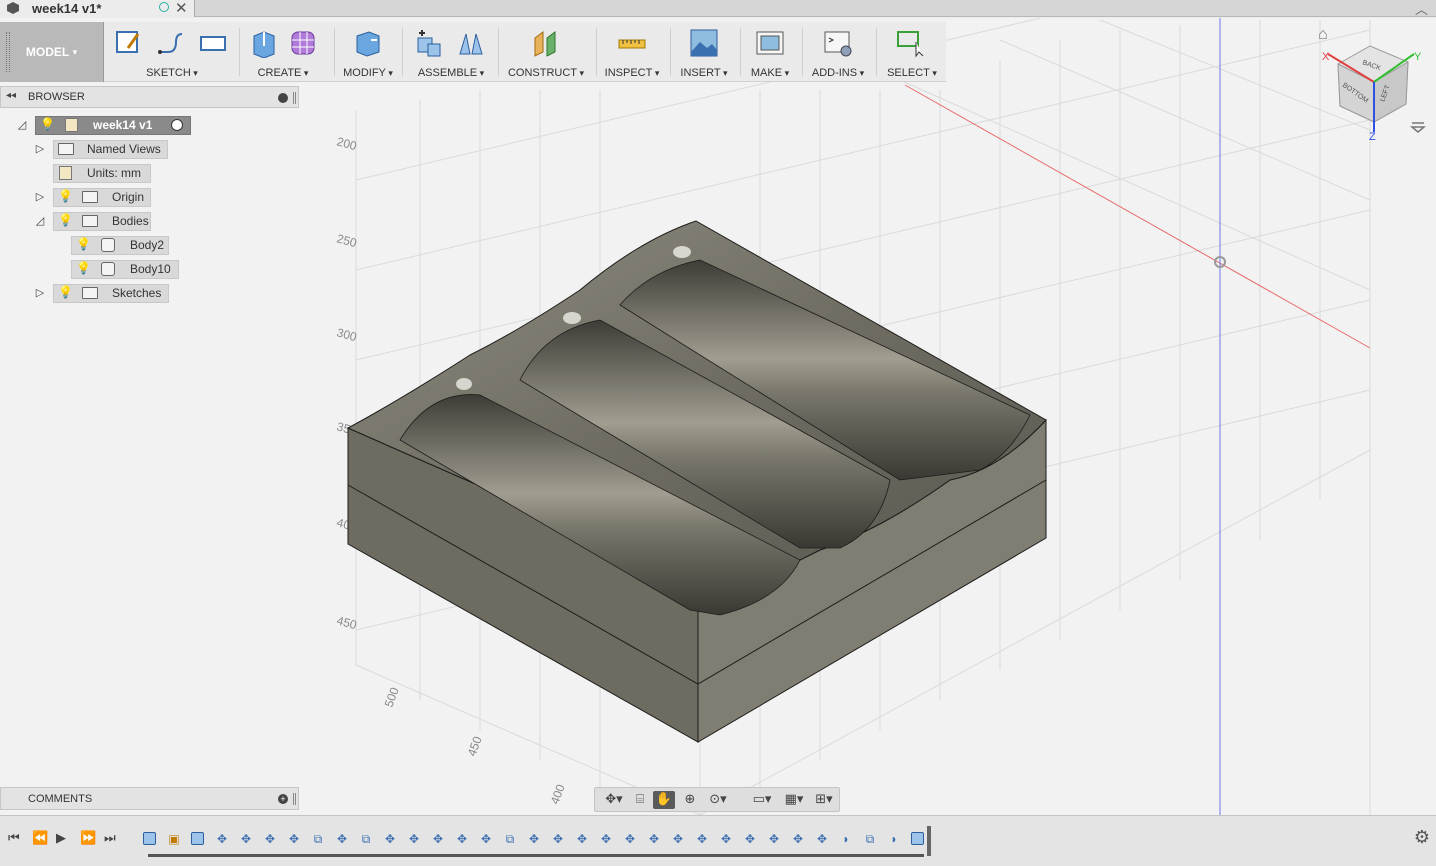  Describe the element at coordinates (283, 98) in the screenshot. I see `minimize-icon` at that location.